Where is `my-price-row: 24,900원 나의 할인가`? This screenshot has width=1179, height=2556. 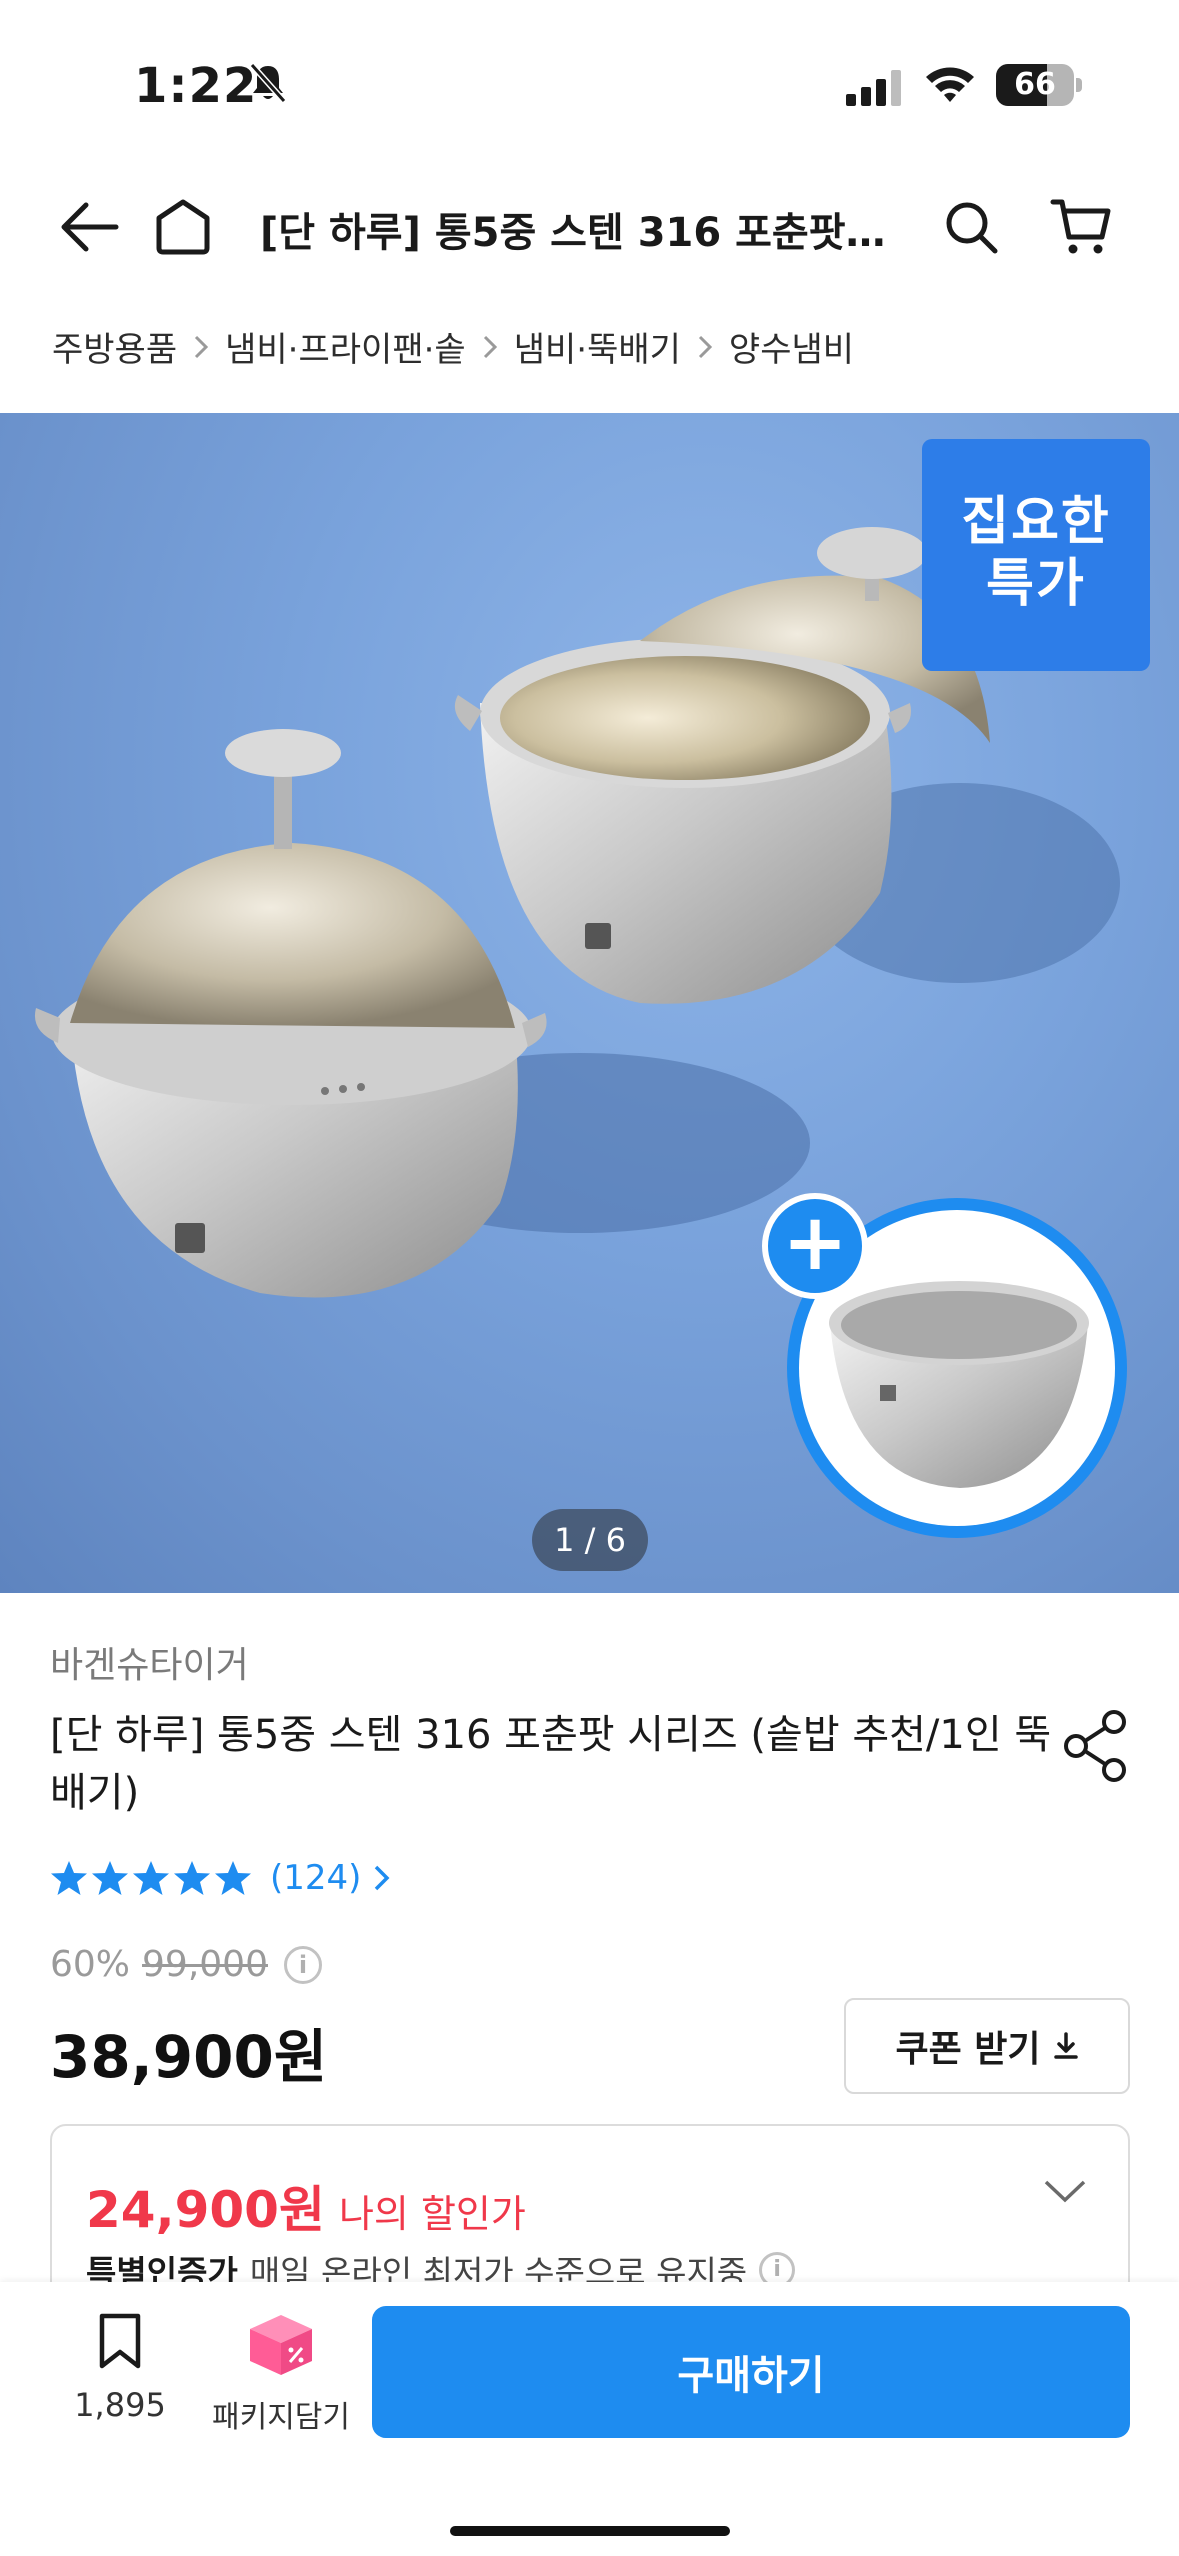 my-price-row: 24,900원 나의 할인가 is located at coordinates (306, 2206).